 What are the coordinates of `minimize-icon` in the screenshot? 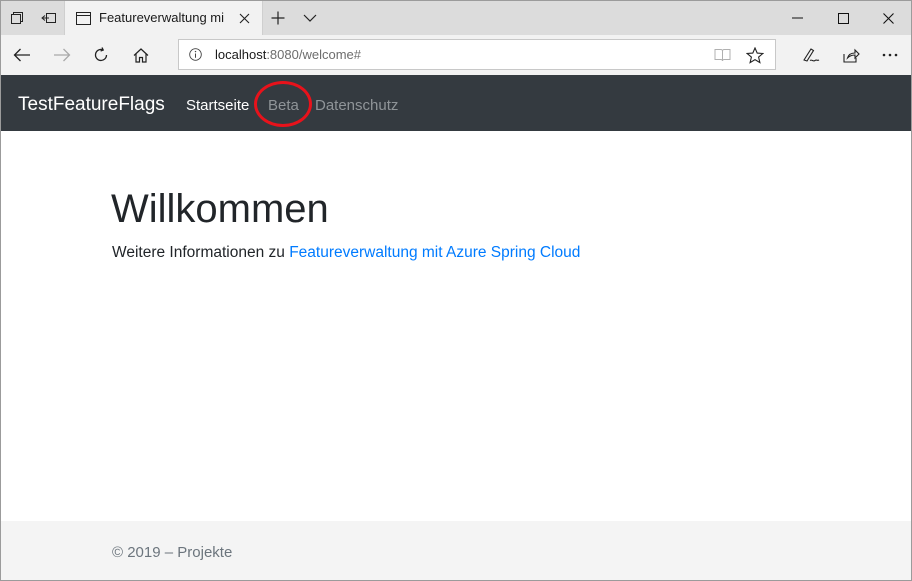 It's located at (797, 18).